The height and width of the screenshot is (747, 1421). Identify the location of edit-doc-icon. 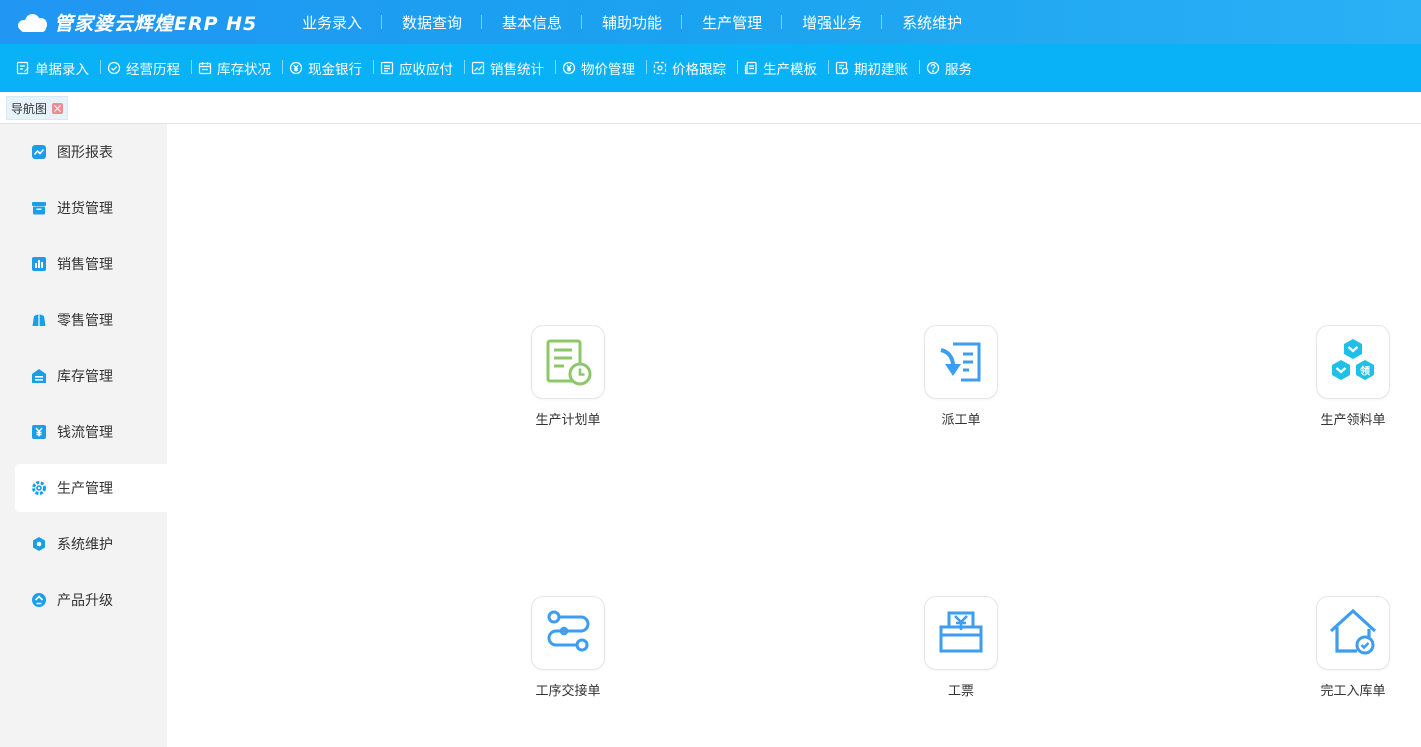
(23, 68).